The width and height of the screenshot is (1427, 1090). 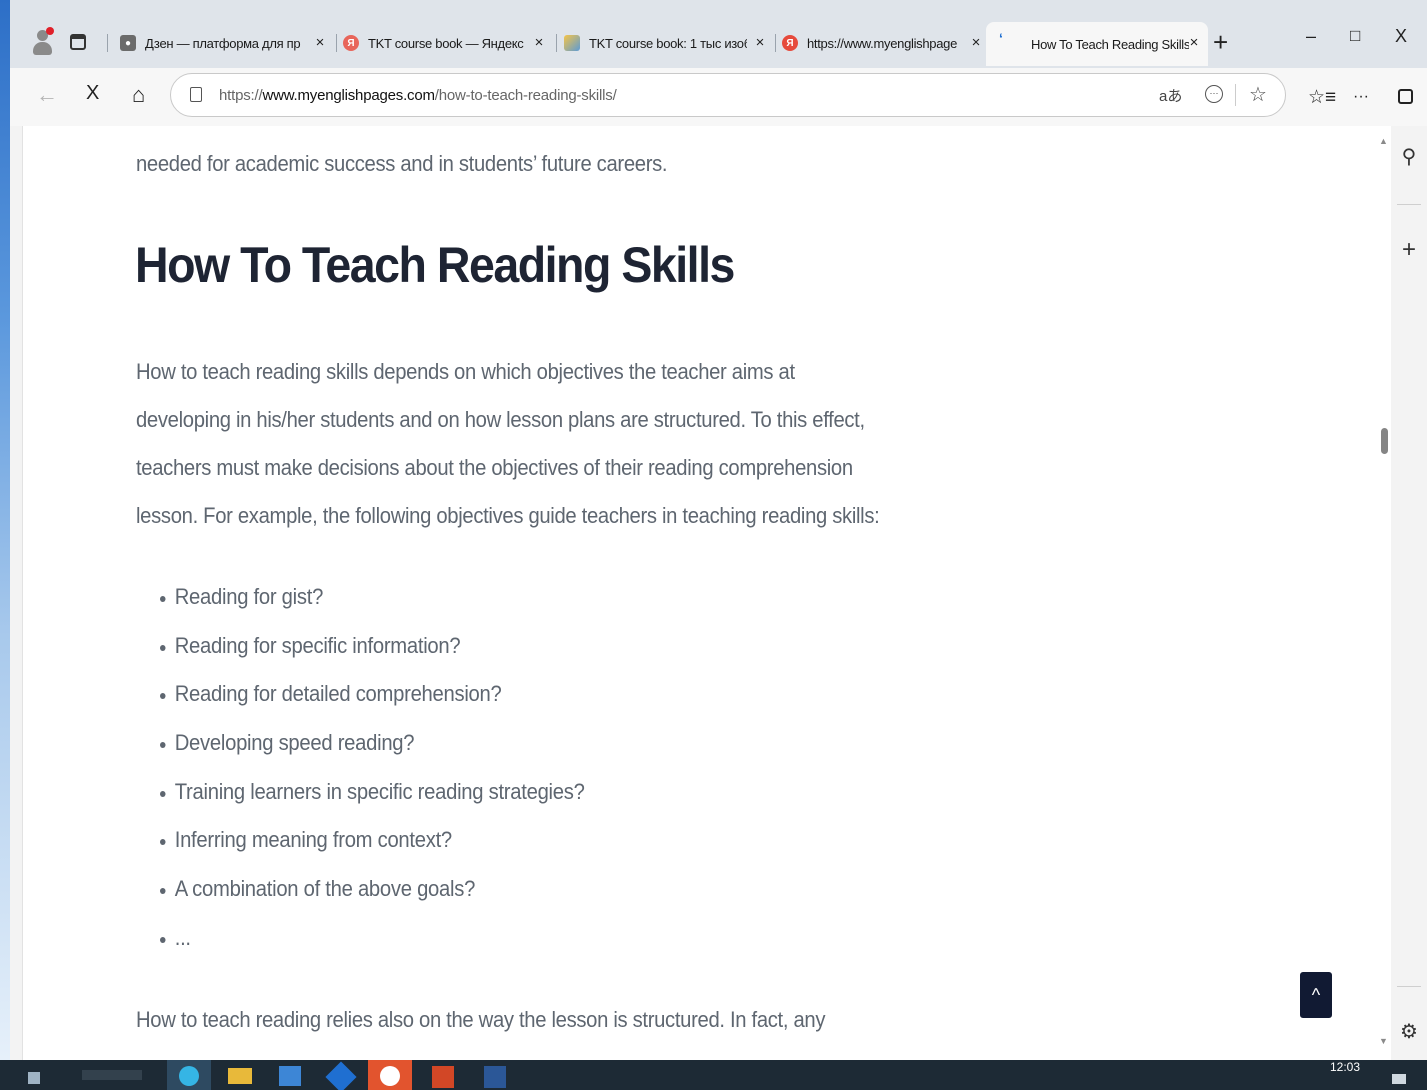 I want to click on loading-favicon-icon: ʻ, so click(x=1001, y=38).